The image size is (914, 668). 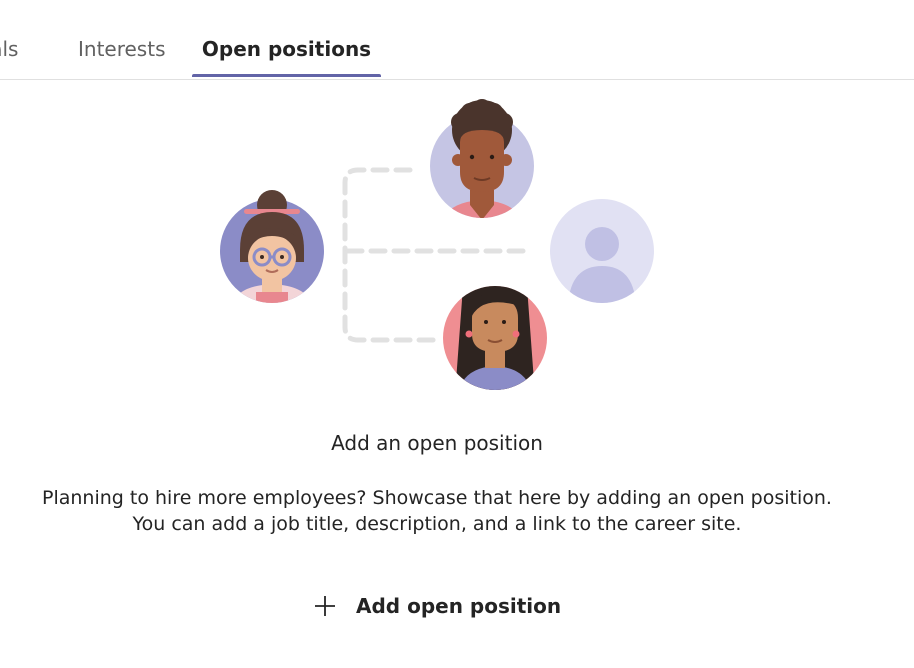 What do you see at coordinates (325, 606) in the screenshot?
I see `plus-icon` at bounding box center [325, 606].